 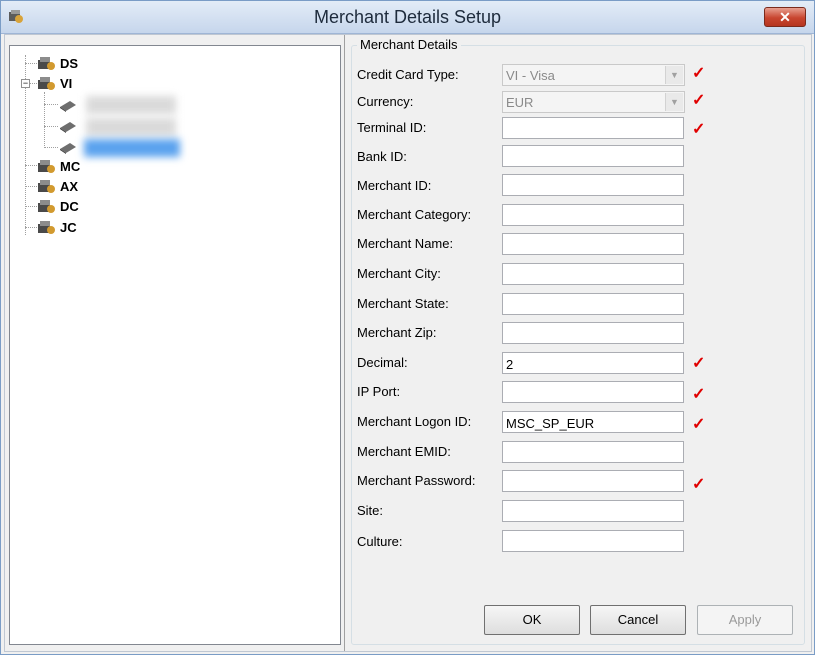 I want to click on redacted-selected-label, so click(x=132, y=148).